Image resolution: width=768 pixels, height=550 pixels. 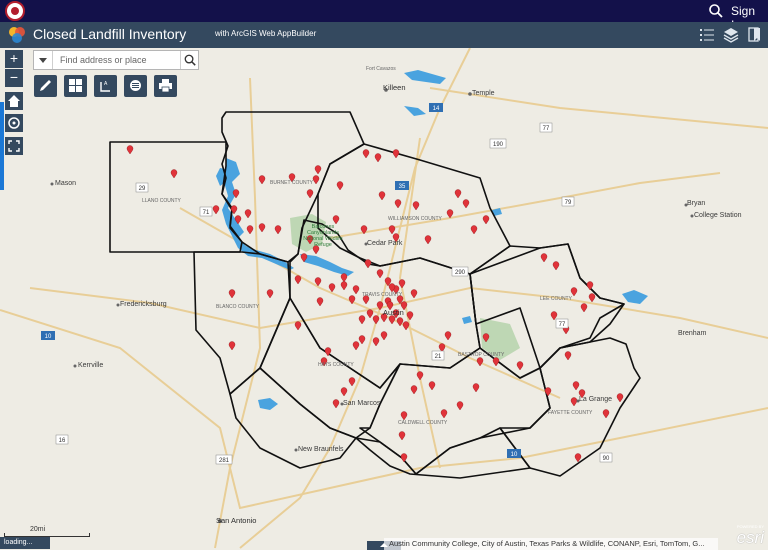 What do you see at coordinates (14, 146) in the screenshot?
I see `fullscreen-button` at bounding box center [14, 146].